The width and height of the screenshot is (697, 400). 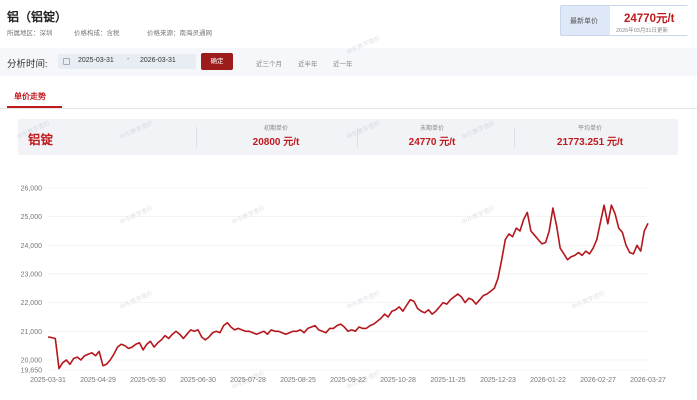 What do you see at coordinates (32, 246) in the screenshot?
I see `y-tick-label: 24,000` at bounding box center [32, 246].